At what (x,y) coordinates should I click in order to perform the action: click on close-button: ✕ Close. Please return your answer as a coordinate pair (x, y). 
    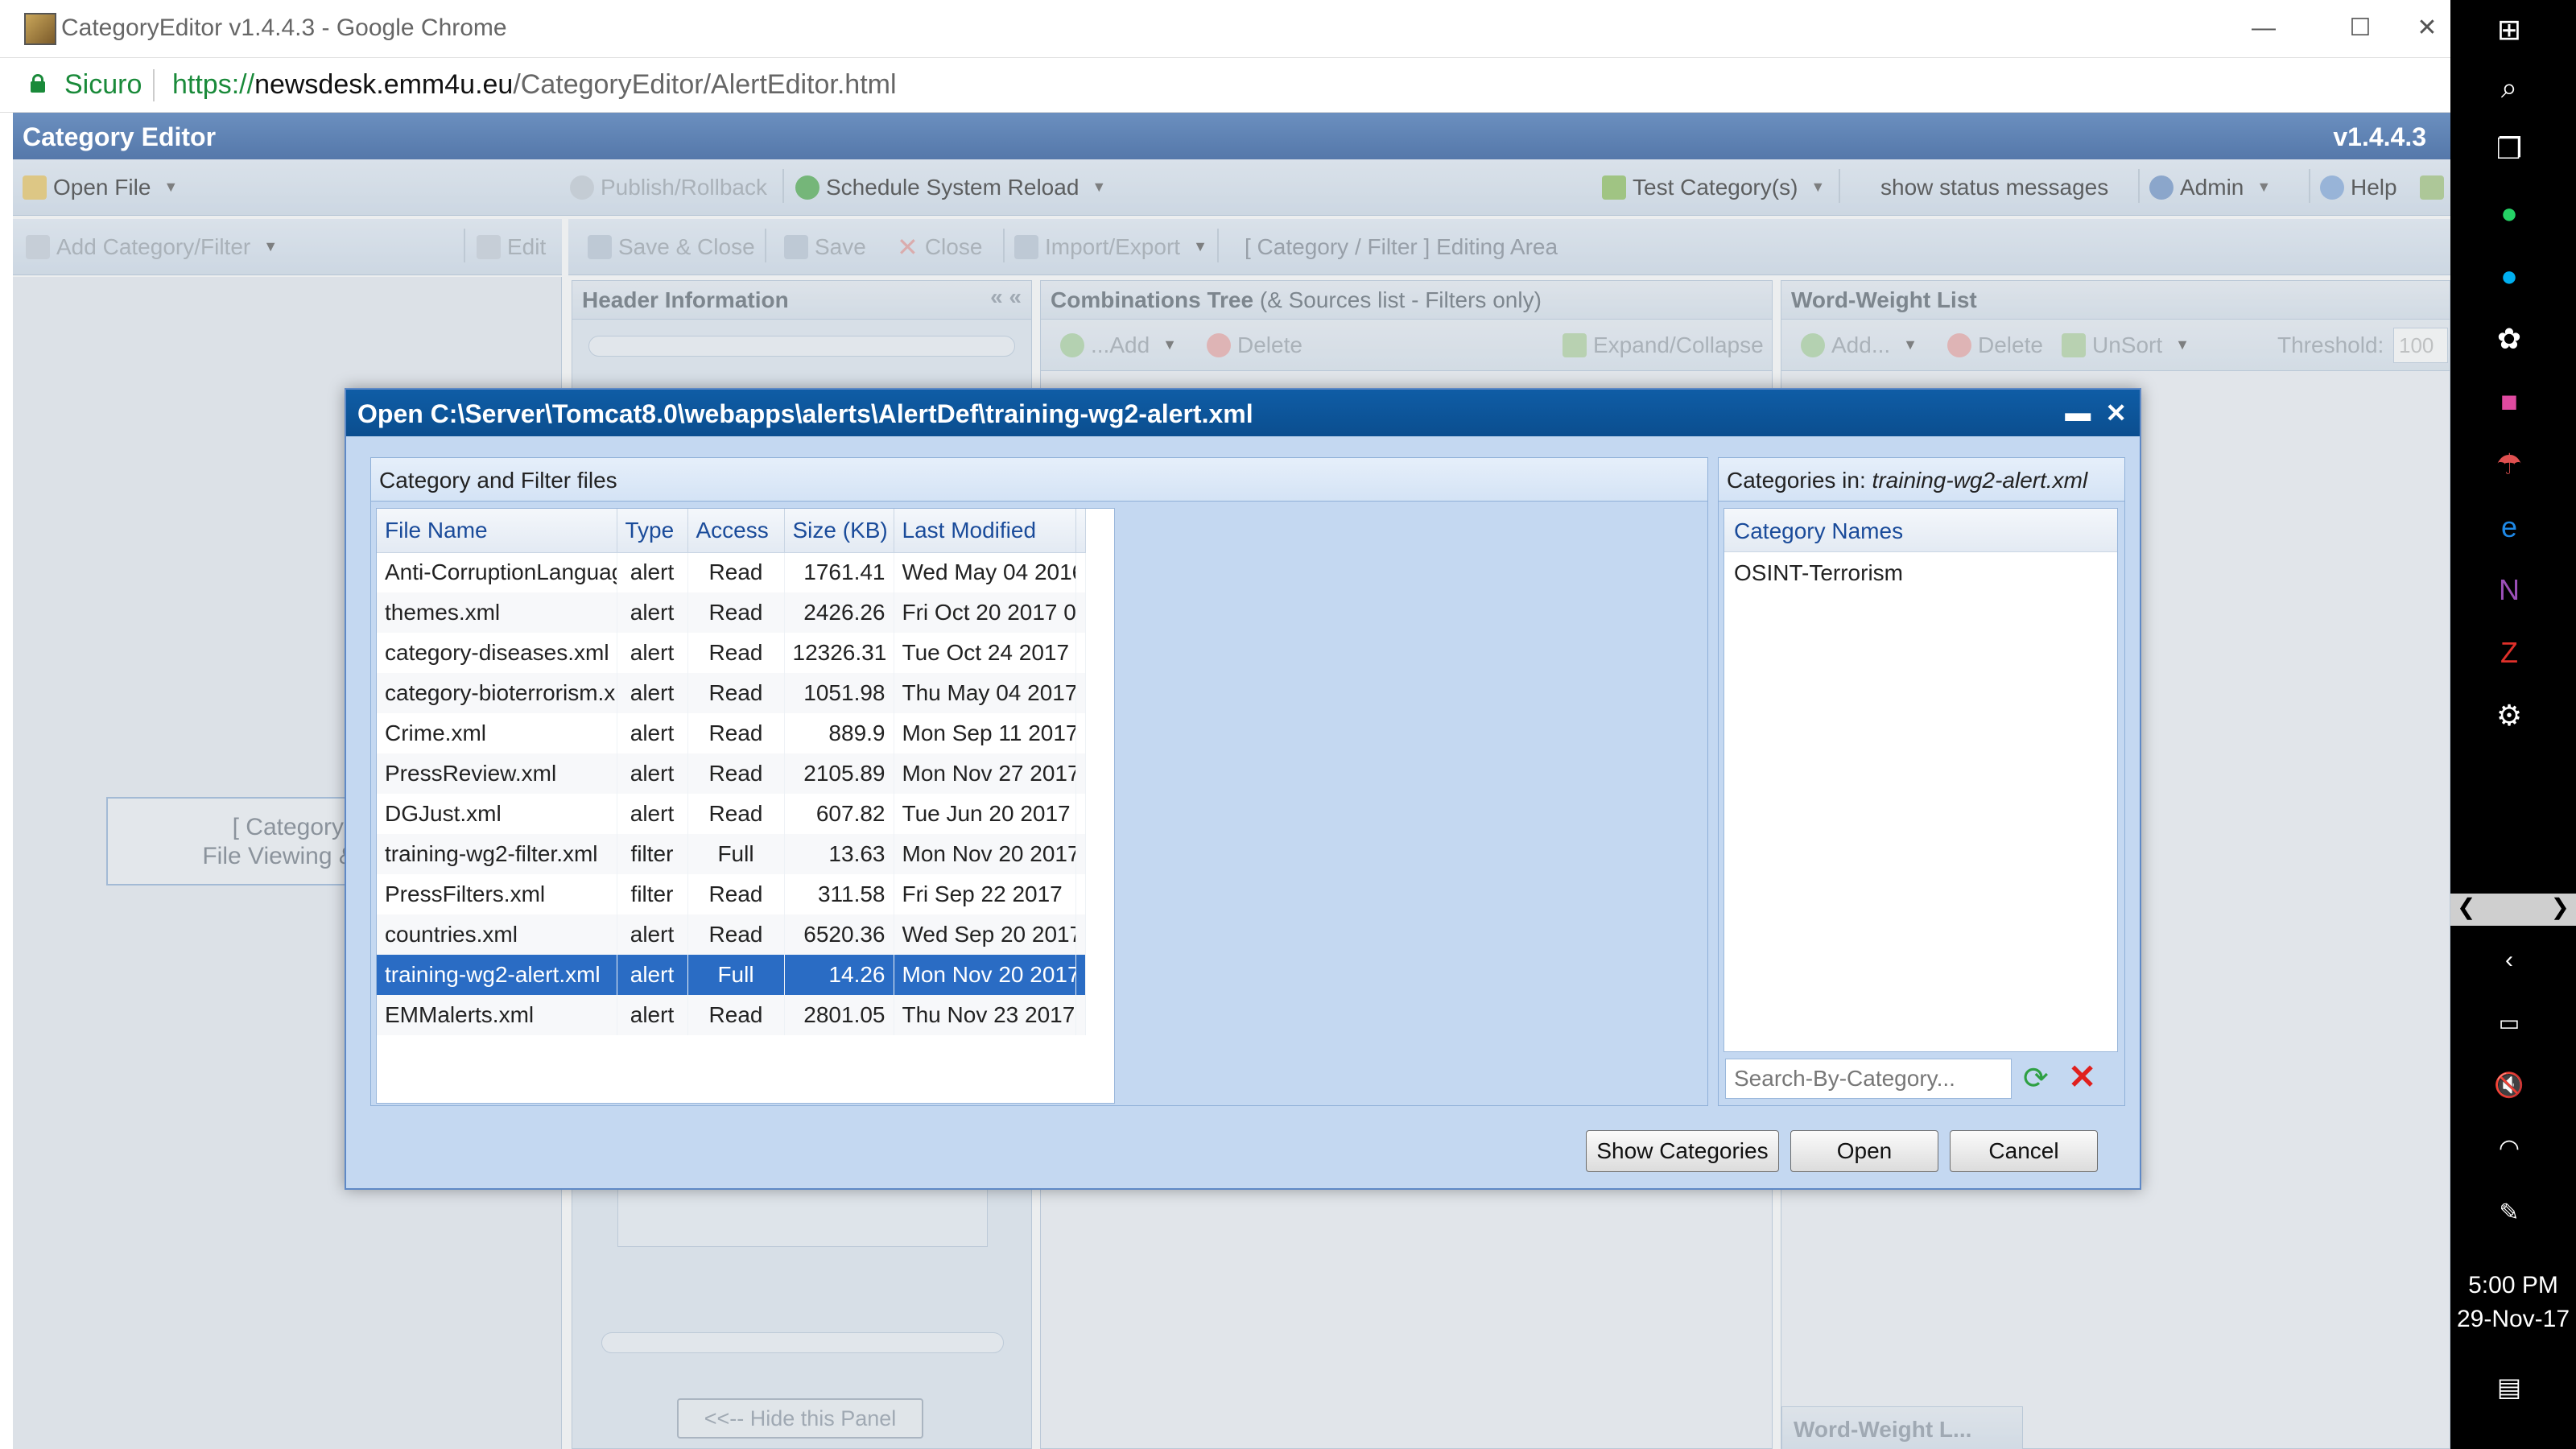
    Looking at the image, I should click on (939, 247).